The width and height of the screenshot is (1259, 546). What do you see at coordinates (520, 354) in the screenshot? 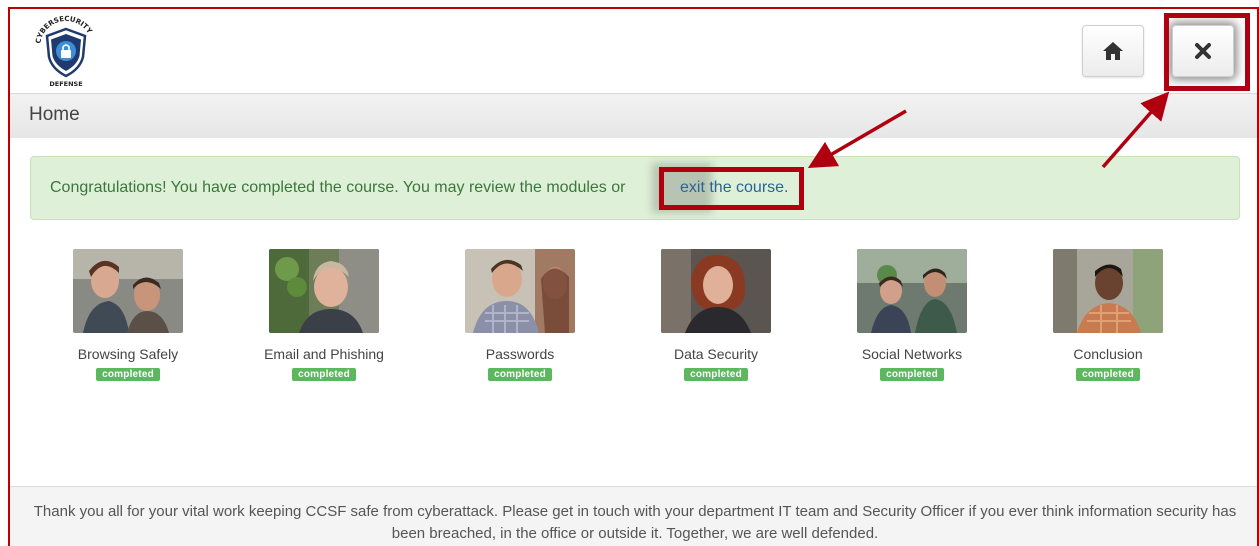
I see `module-title: Passwords` at bounding box center [520, 354].